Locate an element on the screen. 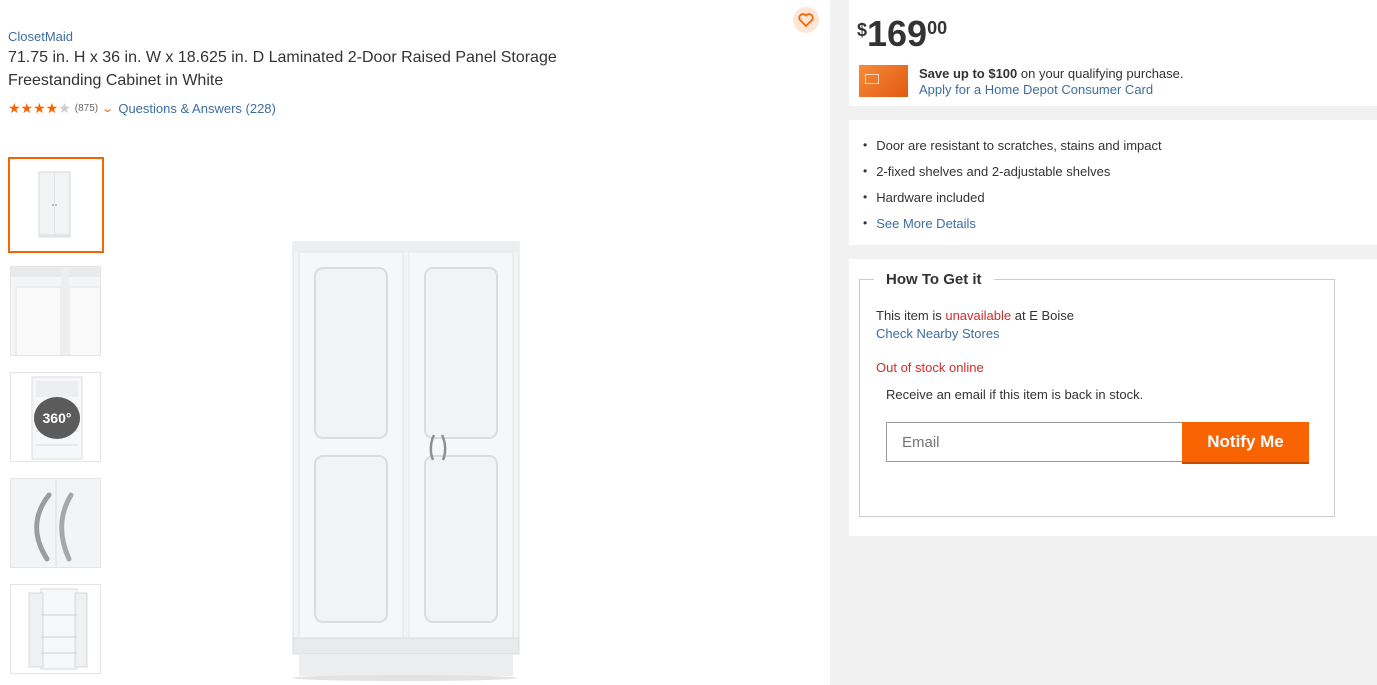 This screenshot has width=1377, height=685. empty-star: ★ is located at coordinates (64, 108).